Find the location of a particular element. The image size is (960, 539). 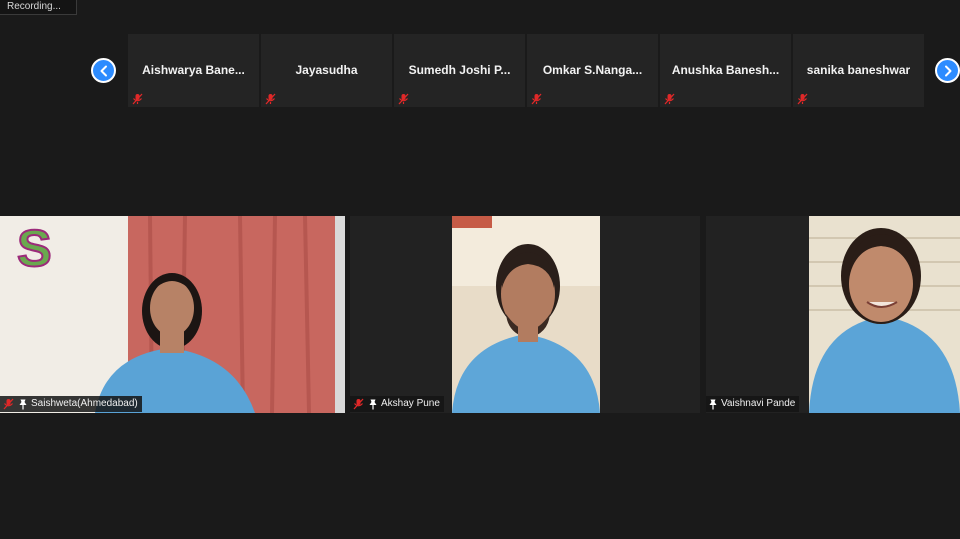

participant-tile: sanika baneshwar is located at coordinates (858, 70).